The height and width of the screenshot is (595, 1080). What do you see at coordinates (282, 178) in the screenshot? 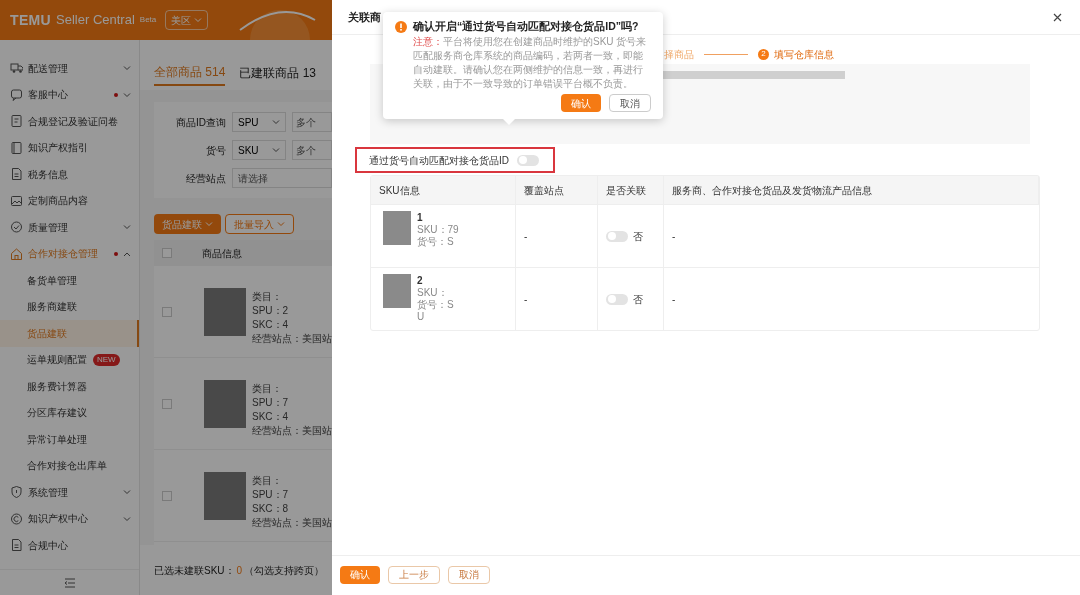
I see `site-select-field: 请选择` at bounding box center [282, 178].